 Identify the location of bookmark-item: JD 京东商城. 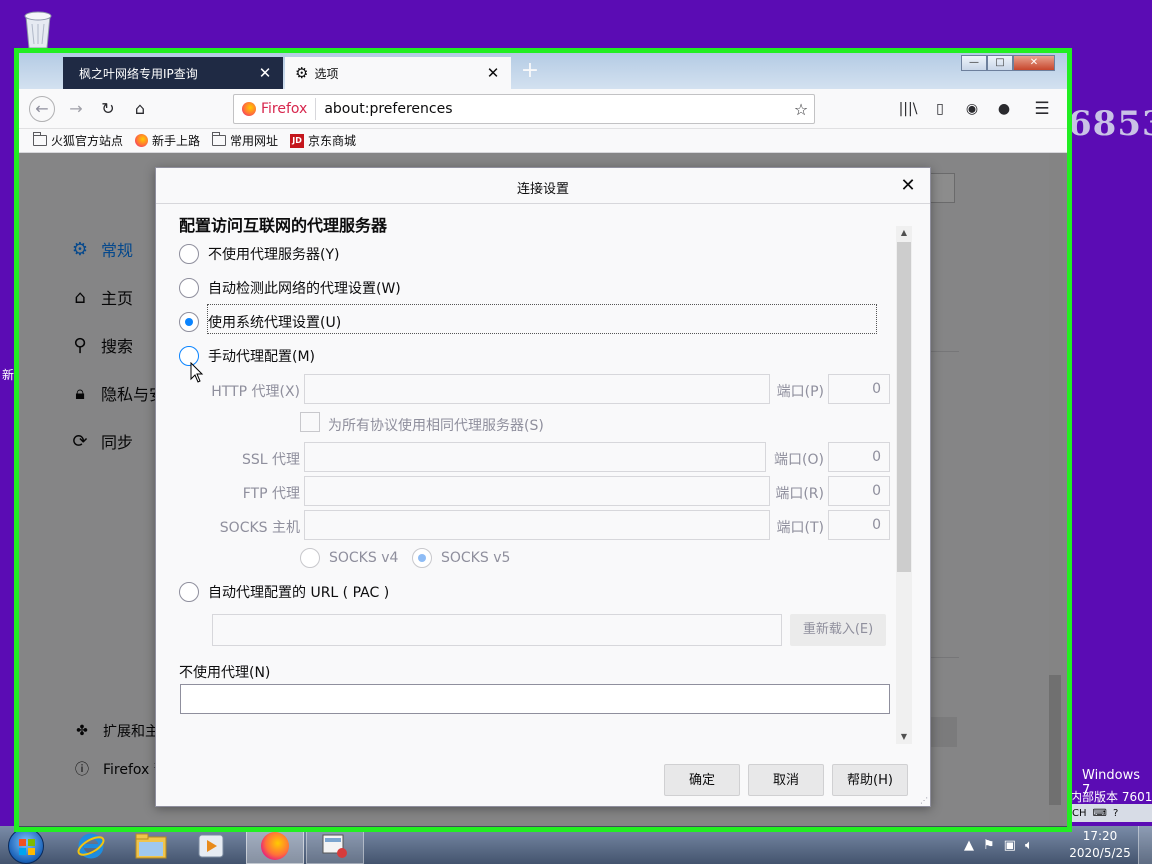
(323, 140).